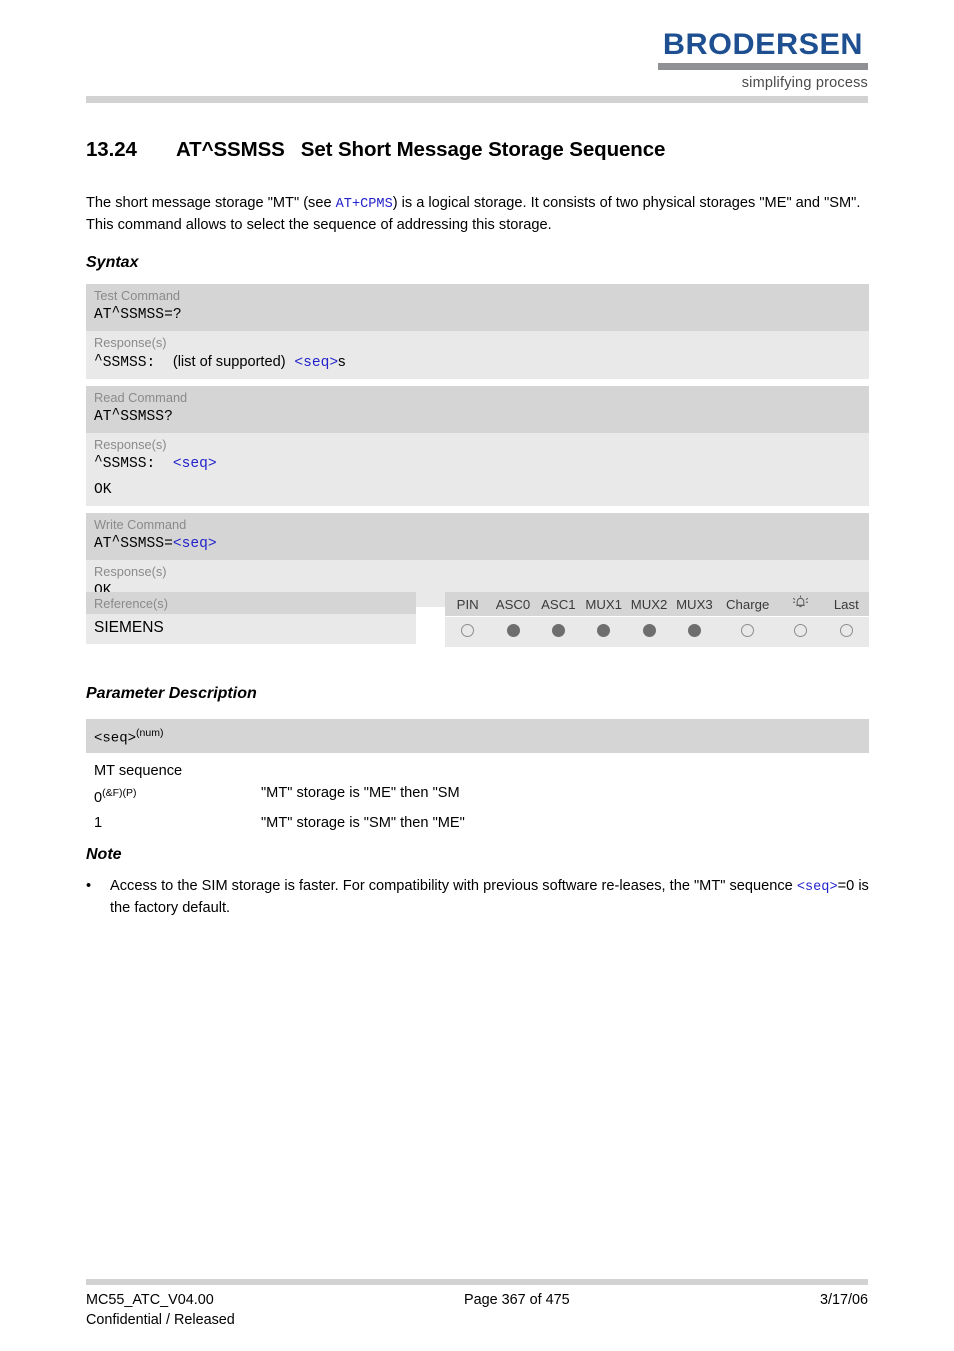 This screenshot has height=1351, width=954. I want to click on alarm-bell-glyph, so click(800, 604).